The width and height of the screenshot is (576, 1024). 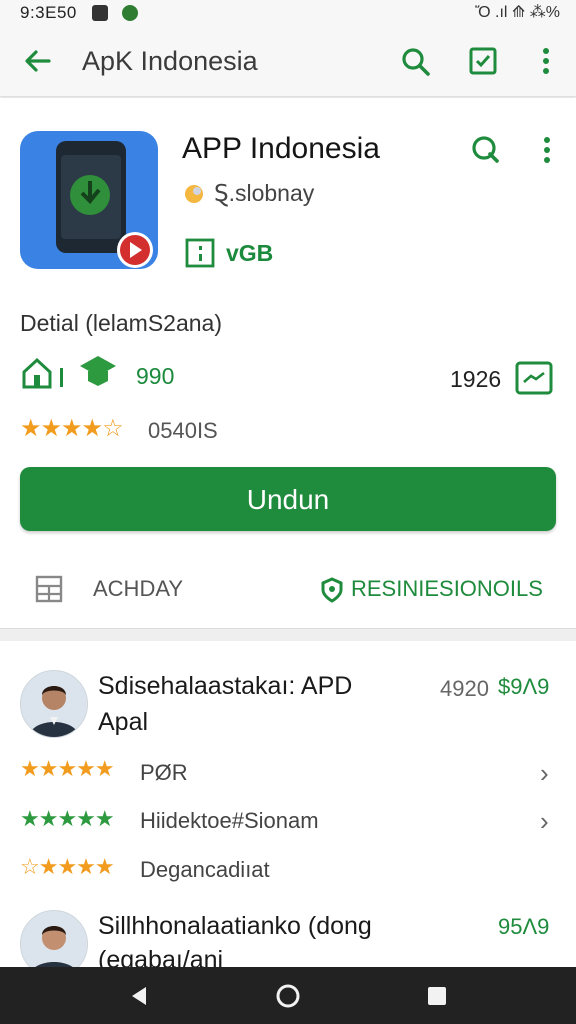 What do you see at coordinates (164, 773) in the screenshot?
I see `list-item: PØR` at bounding box center [164, 773].